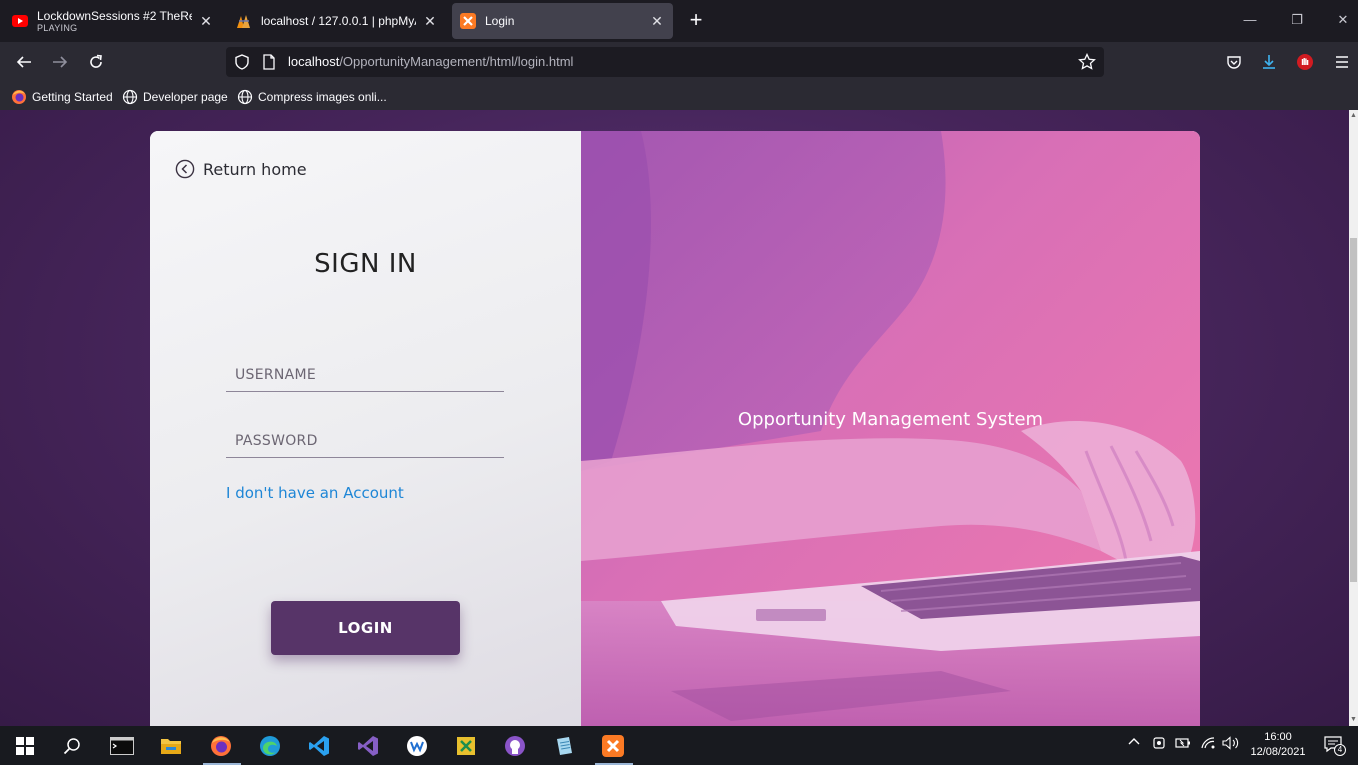 This screenshot has width=1358, height=765. I want to click on page-icon, so click(269, 64).